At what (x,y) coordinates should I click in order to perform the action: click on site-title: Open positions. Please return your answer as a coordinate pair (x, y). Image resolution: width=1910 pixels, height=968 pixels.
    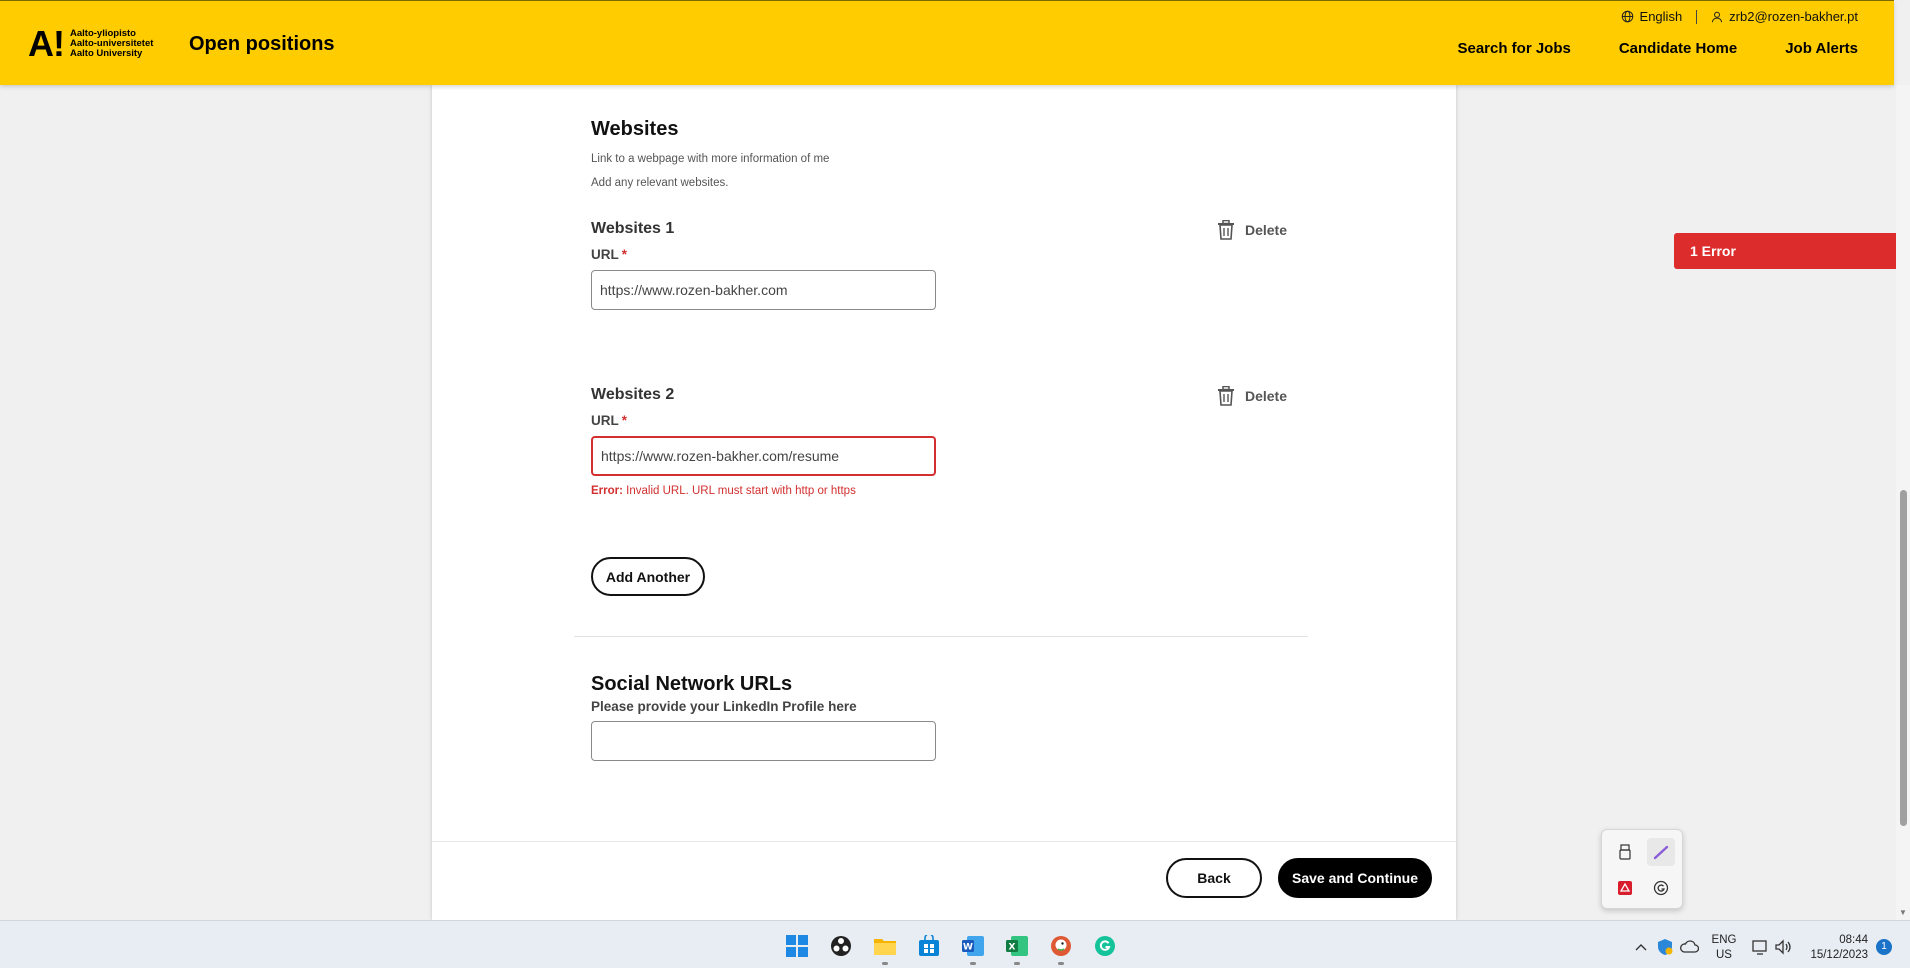
    Looking at the image, I should click on (262, 44).